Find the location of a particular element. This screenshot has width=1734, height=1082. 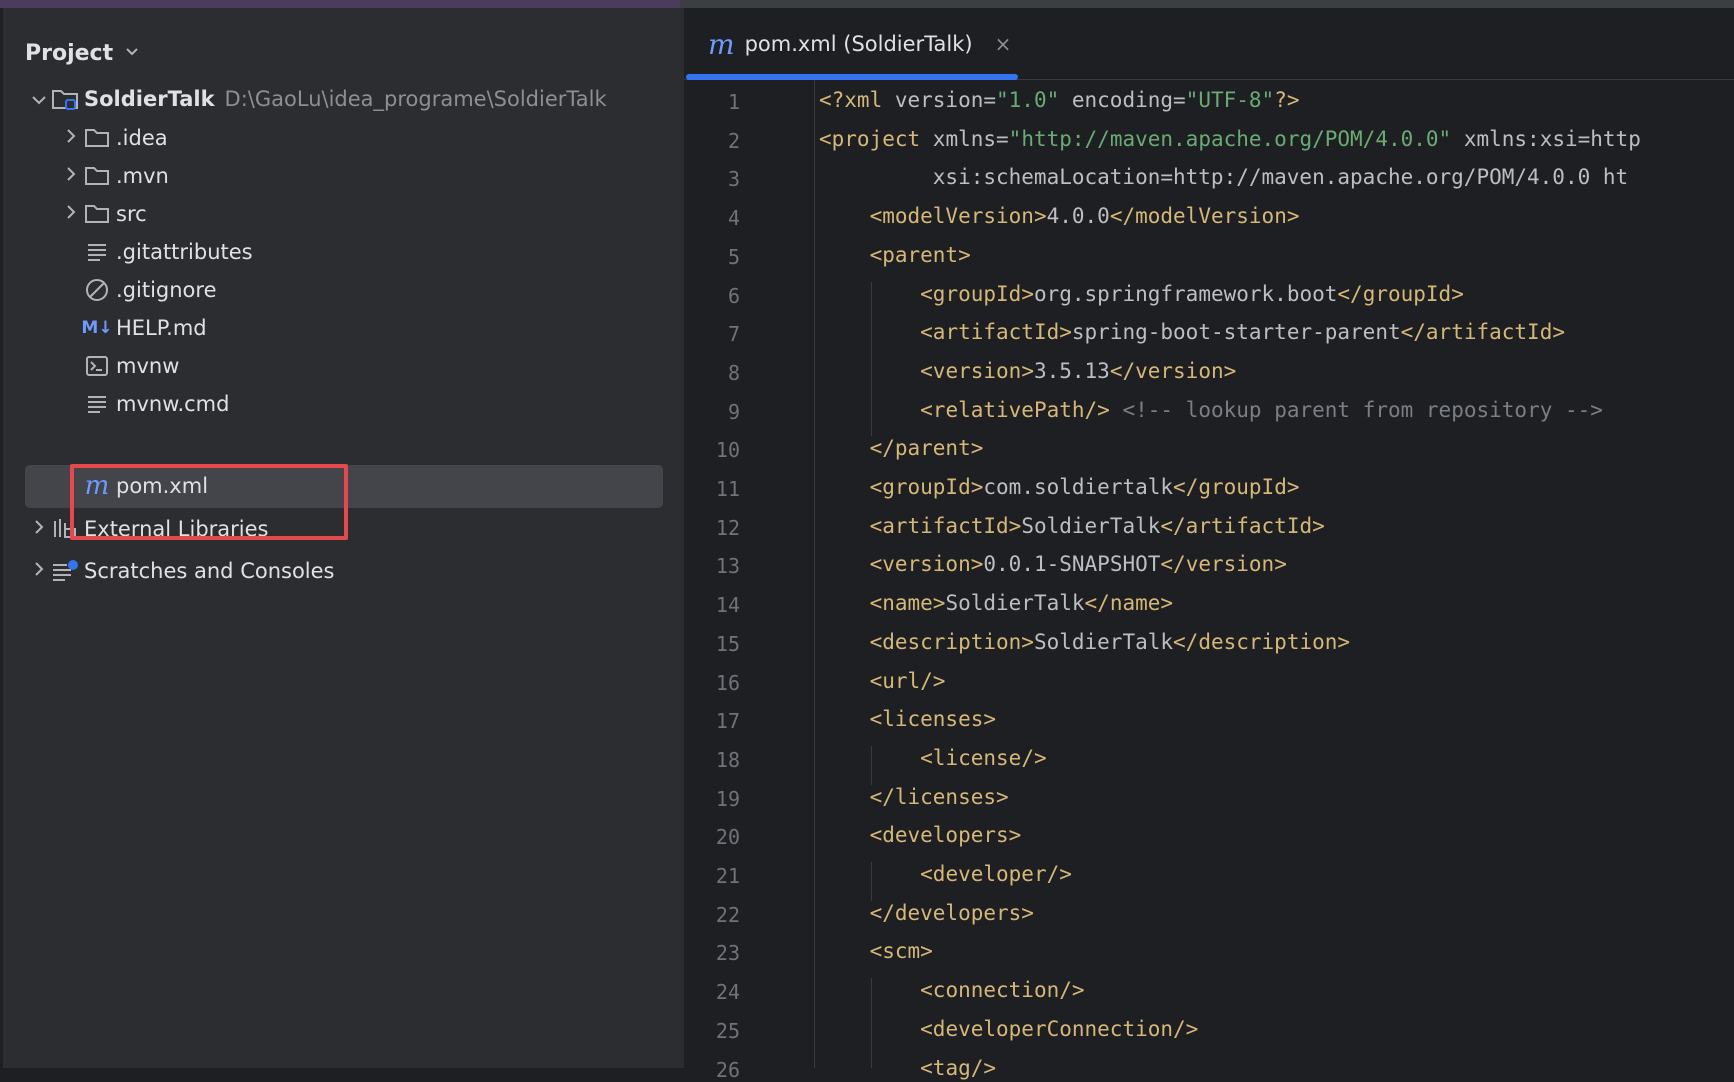

tree-item-mvnw-cmd: mvnw.cmd is located at coordinates (155, 404).